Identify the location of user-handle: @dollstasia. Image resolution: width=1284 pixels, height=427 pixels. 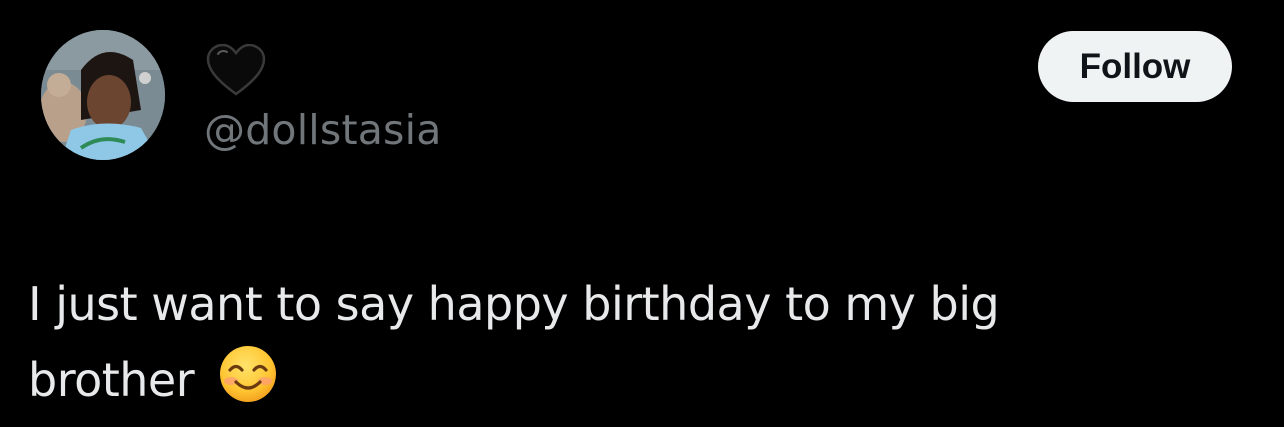
(323, 130).